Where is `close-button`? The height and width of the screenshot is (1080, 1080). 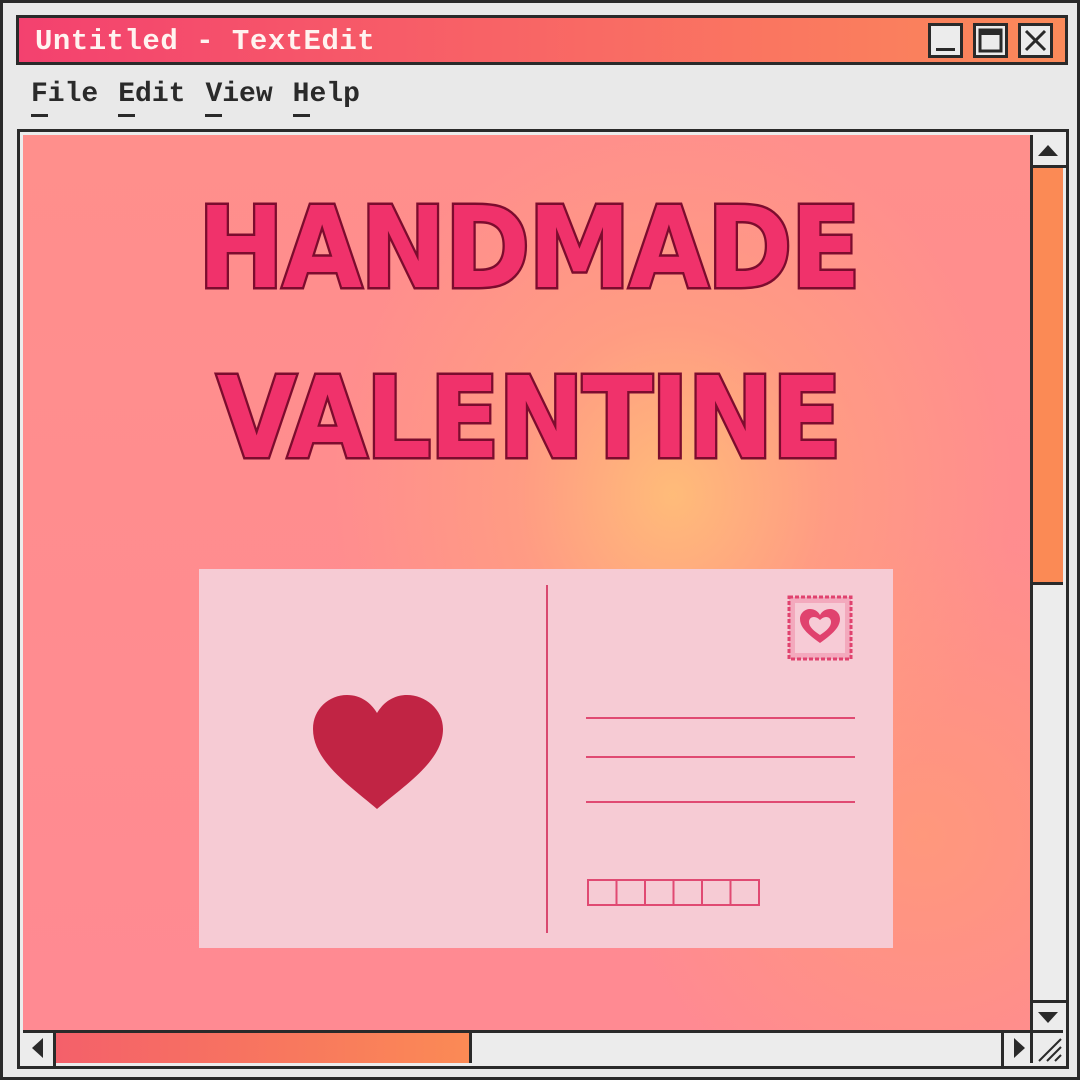
close-button is located at coordinates (1035, 40).